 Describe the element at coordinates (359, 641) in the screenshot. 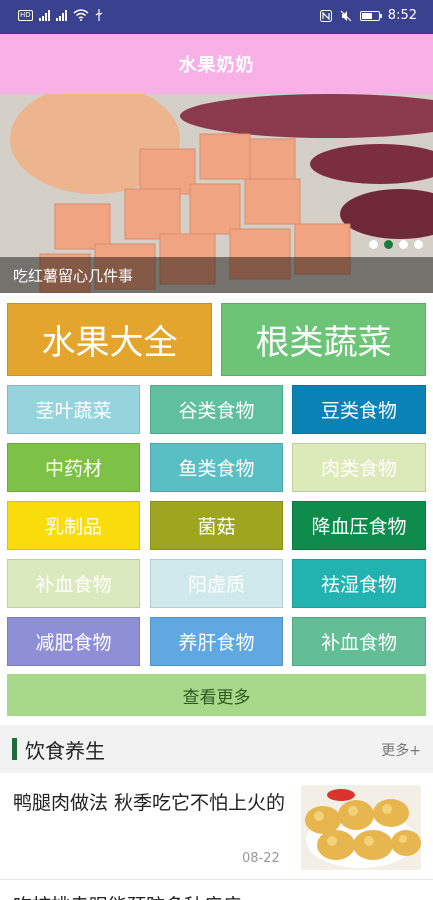

I see `category-blood-tonic-2-button: 补血食物` at that location.